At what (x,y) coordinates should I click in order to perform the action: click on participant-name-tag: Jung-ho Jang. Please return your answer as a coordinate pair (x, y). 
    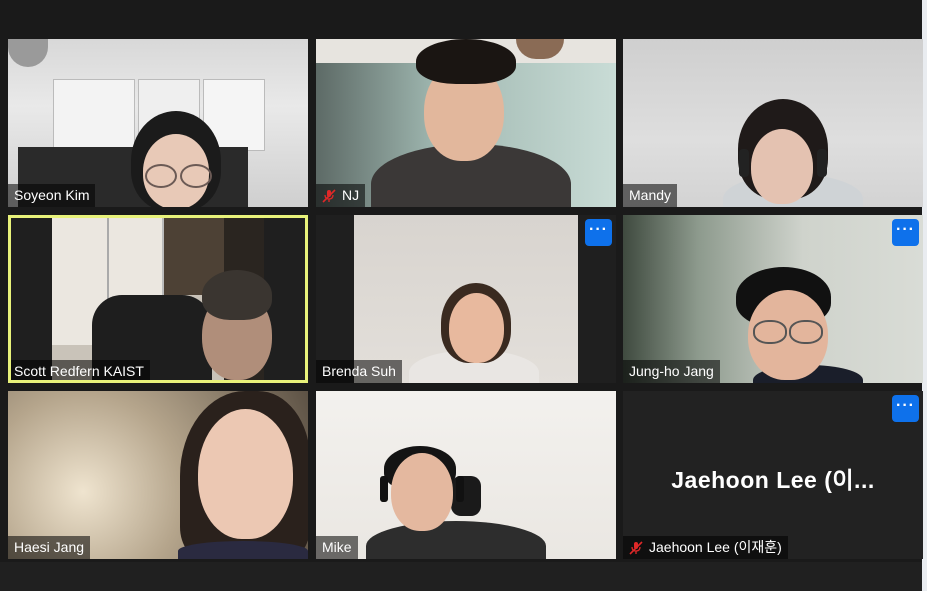
    Looking at the image, I should click on (671, 371).